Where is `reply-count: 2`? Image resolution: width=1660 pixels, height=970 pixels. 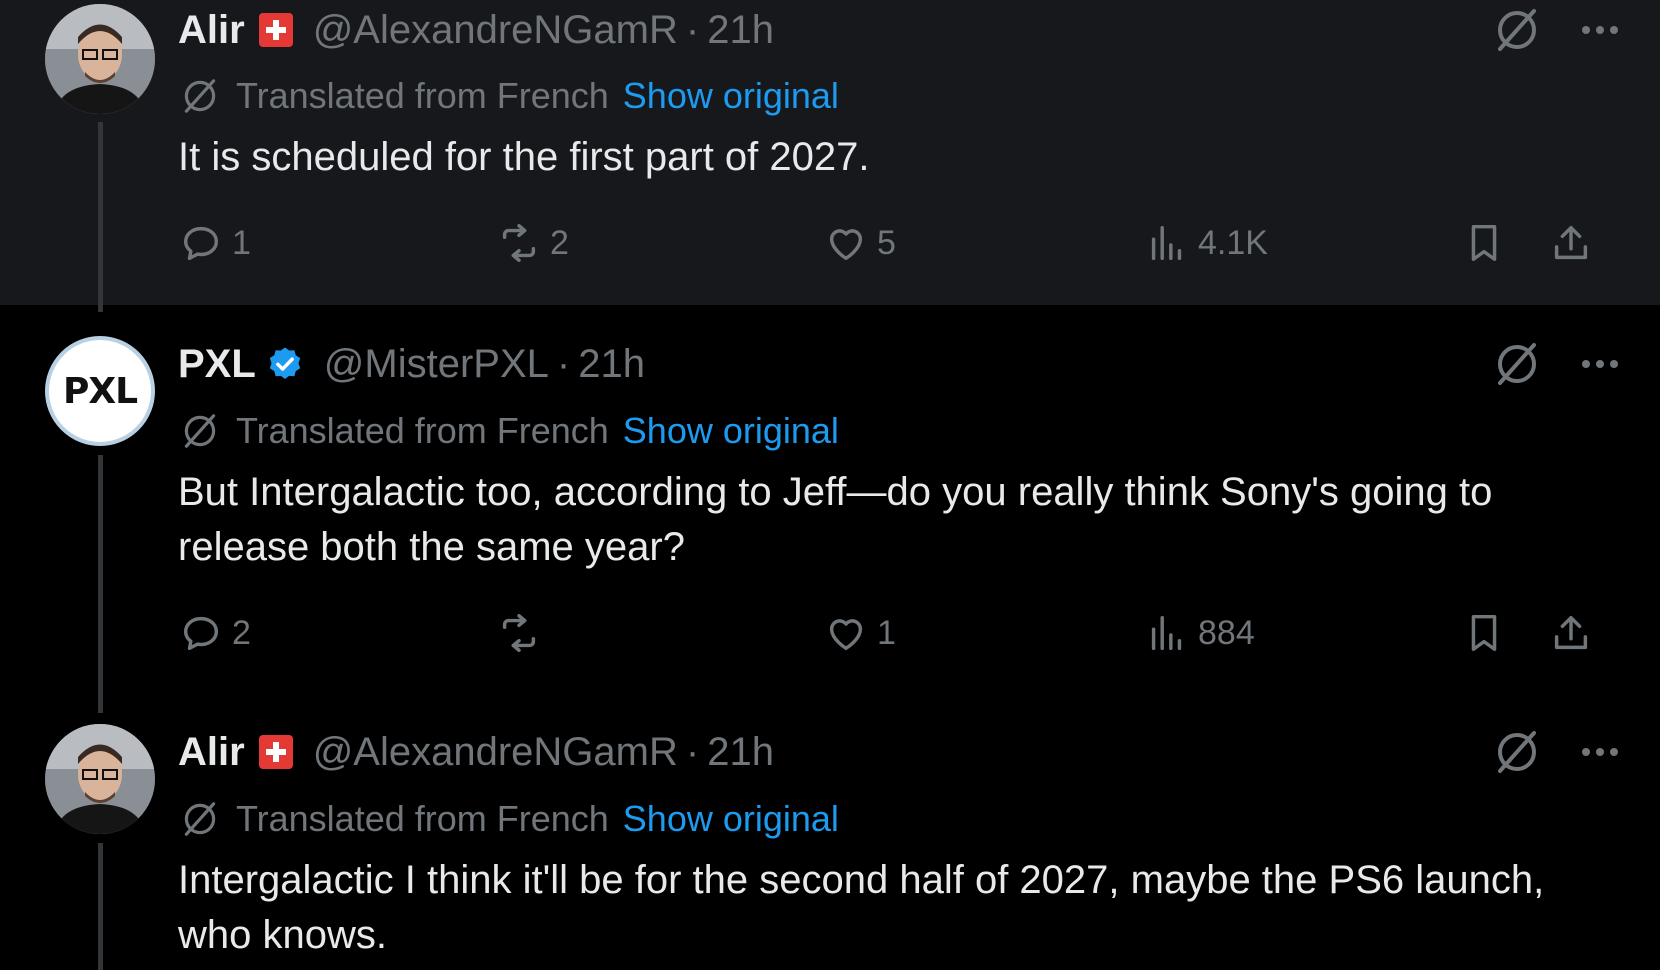 reply-count: 2 is located at coordinates (241, 632).